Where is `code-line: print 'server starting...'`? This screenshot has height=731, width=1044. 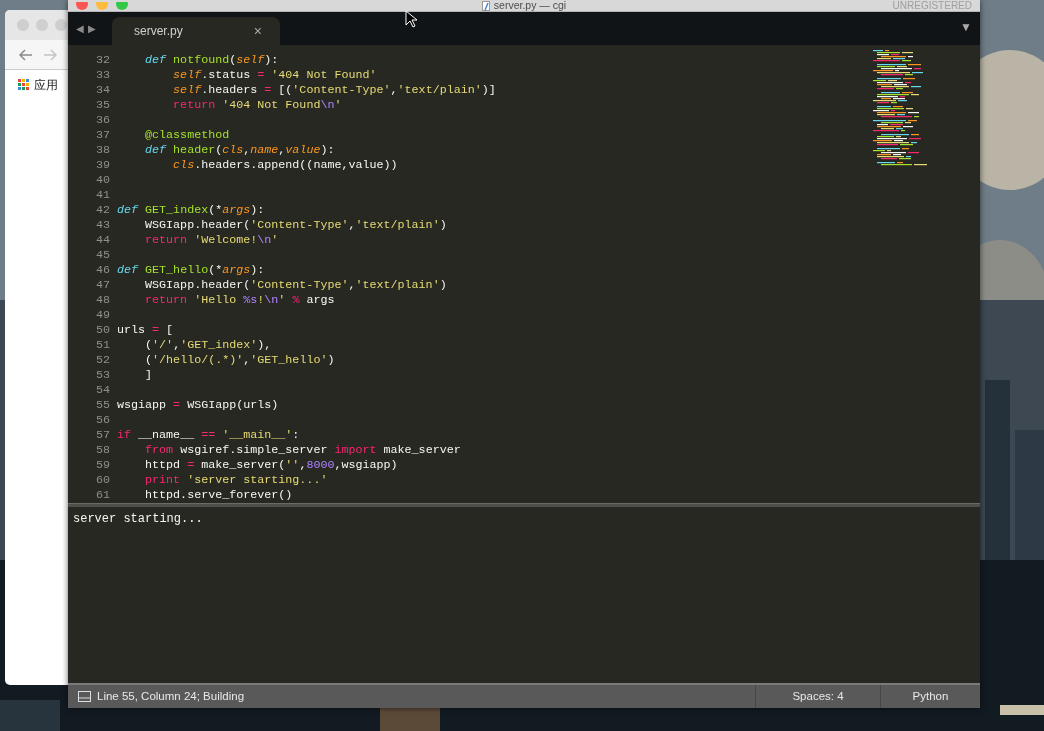 code-line: print 'server starting...' is located at coordinates (236, 480).